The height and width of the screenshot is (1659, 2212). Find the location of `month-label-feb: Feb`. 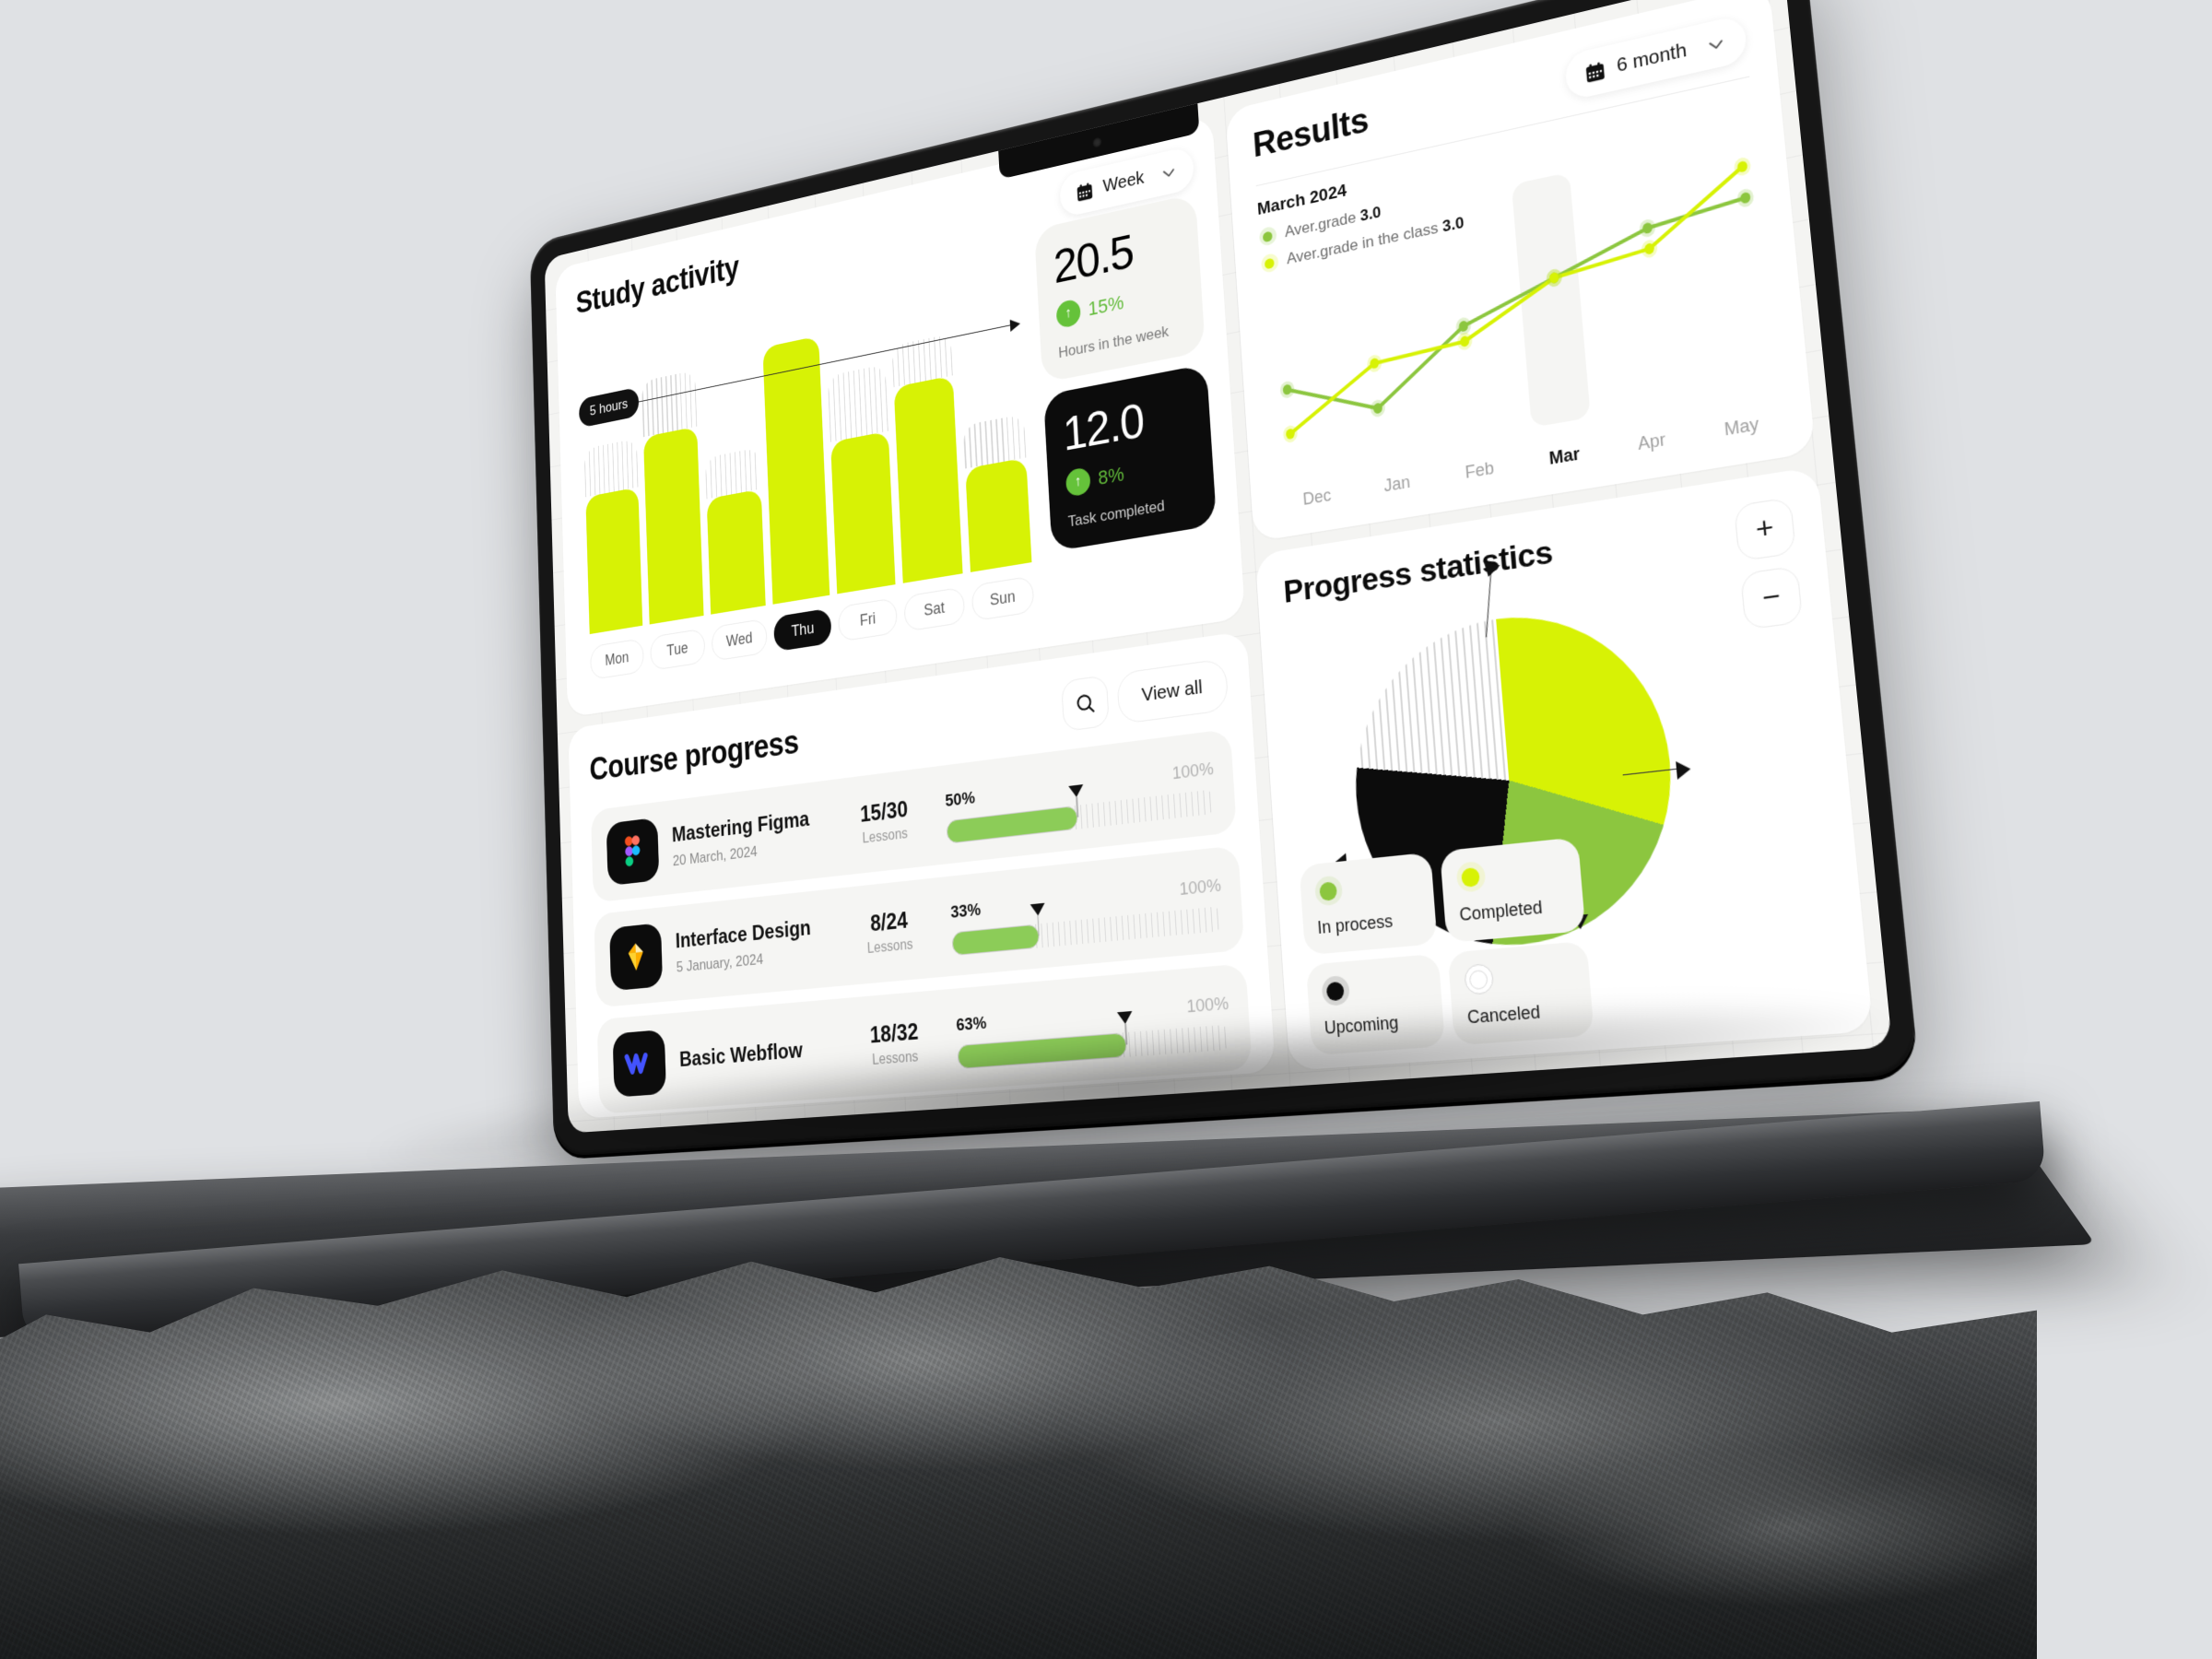

month-label-feb: Feb is located at coordinates (1479, 470).